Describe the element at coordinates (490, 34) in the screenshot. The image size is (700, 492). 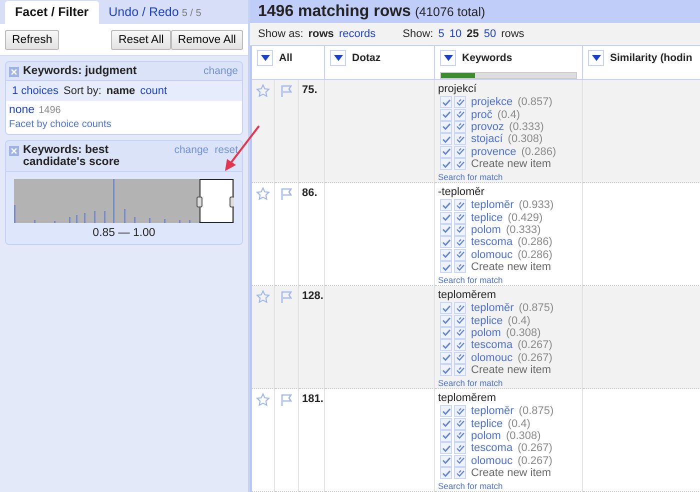
I see `page-size-link: 50` at that location.